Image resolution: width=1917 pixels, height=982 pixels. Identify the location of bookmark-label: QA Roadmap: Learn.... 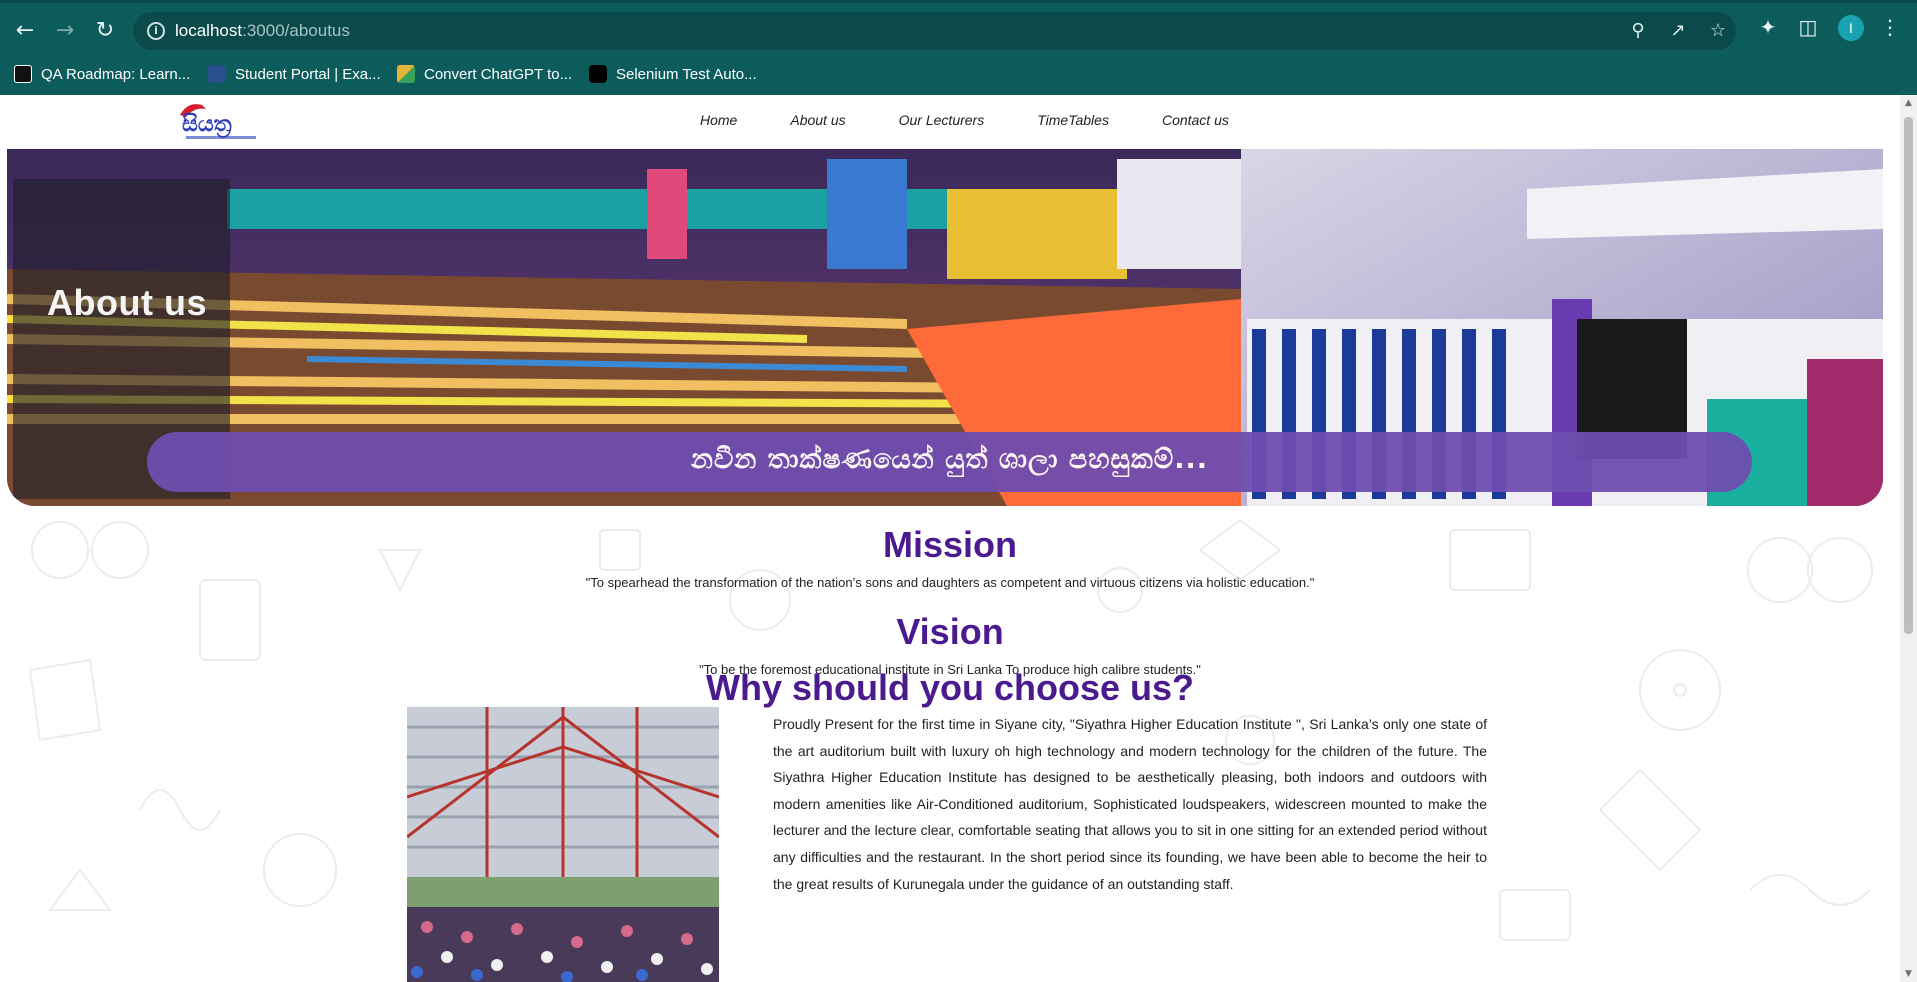
(116, 74).